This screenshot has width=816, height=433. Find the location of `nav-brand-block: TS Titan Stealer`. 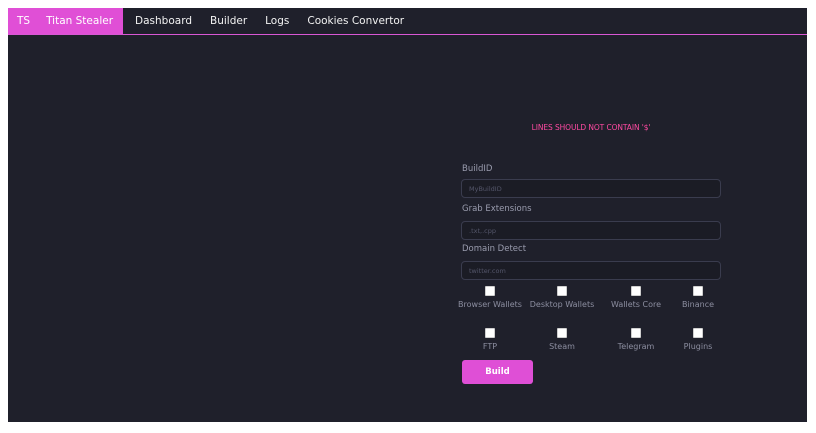

nav-brand-block: TS Titan Stealer is located at coordinates (66, 21).